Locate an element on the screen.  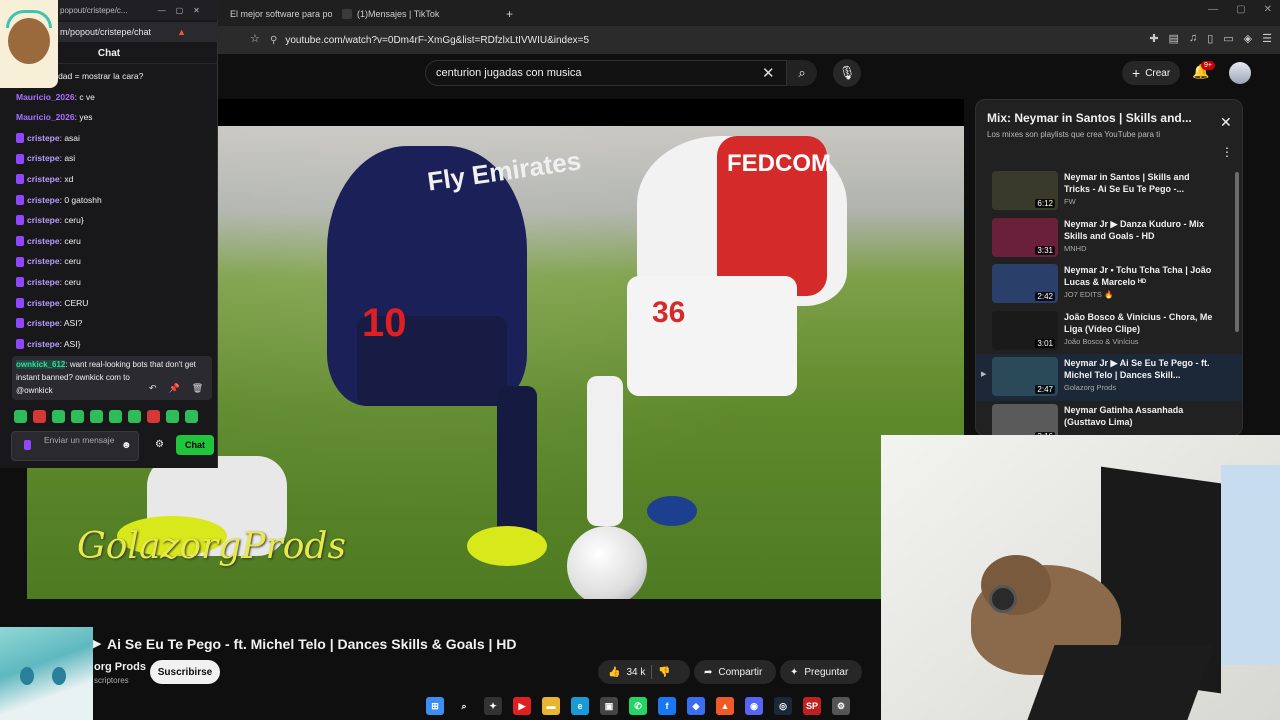
bookmark-icon: ☆ is located at coordinates (255, 38).